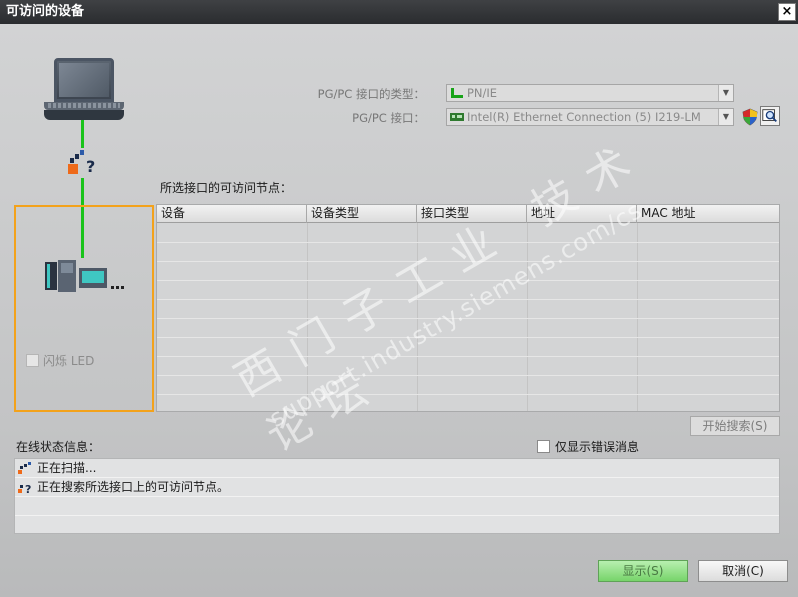 The image size is (798, 597). I want to click on column-header-interface-type: 接口类型, so click(472, 214).